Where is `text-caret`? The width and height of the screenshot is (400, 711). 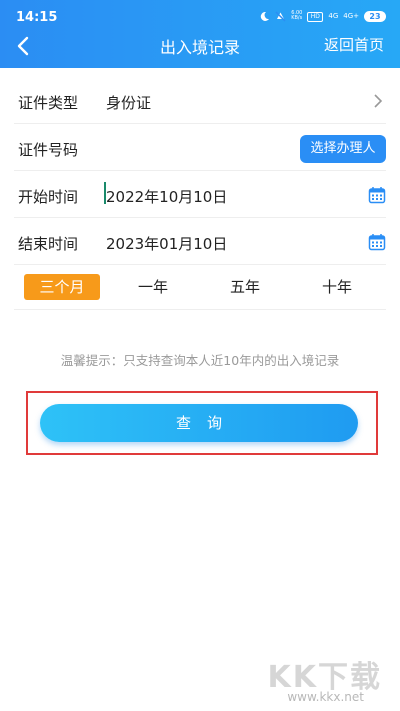
text-caret is located at coordinates (105, 193).